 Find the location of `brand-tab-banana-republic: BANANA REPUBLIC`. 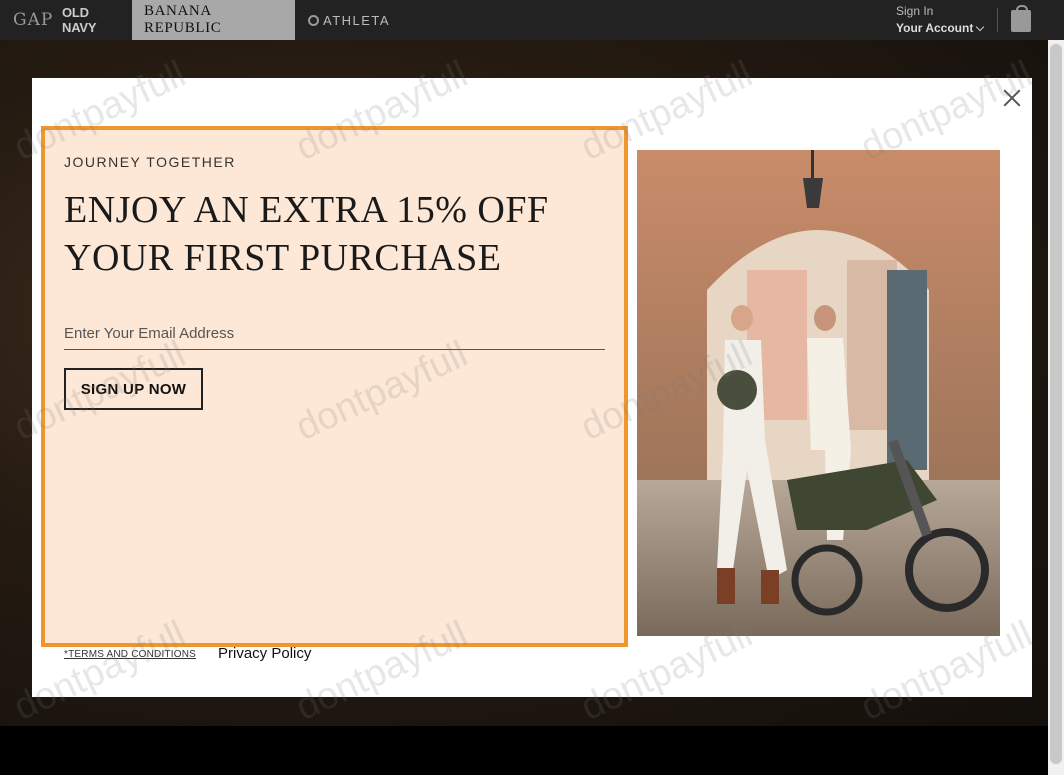

brand-tab-banana-republic: BANANA REPUBLIC is located at coordinates (213, 20).